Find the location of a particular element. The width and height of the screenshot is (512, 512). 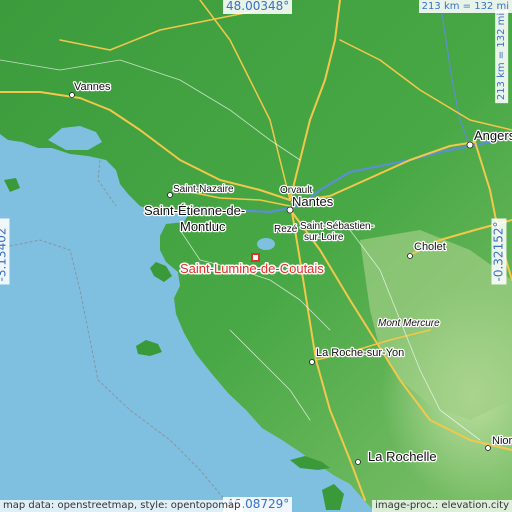

niort-label: Niort is located at coordinates (502, 441).